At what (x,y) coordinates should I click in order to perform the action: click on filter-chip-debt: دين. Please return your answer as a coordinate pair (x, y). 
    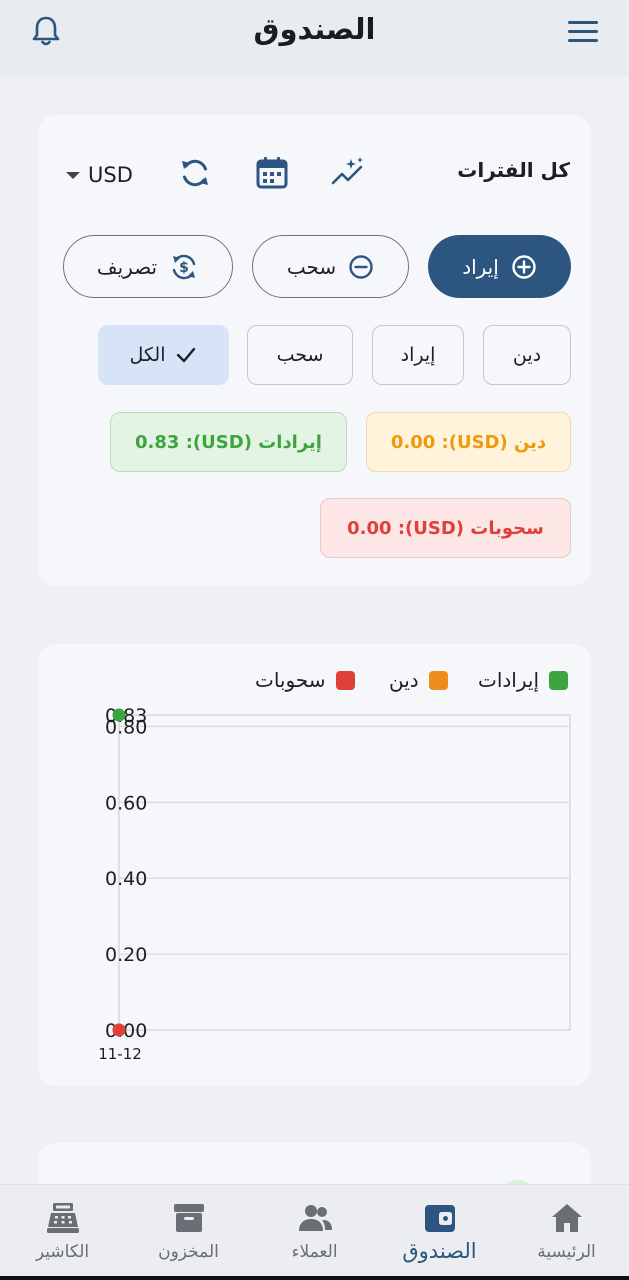
    Looking at the image, I should click on (527, 355).